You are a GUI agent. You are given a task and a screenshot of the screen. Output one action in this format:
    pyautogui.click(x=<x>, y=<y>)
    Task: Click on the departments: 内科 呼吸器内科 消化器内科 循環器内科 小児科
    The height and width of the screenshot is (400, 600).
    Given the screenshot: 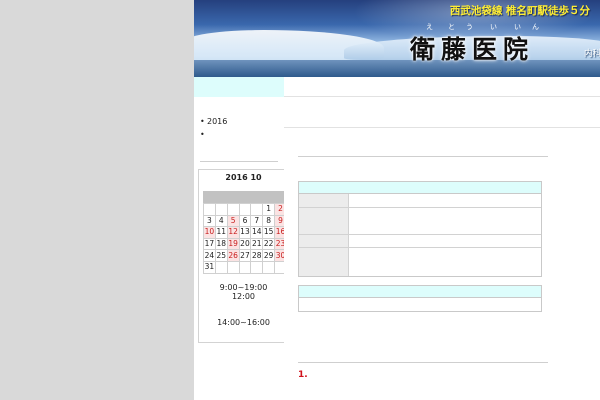 What is the action you would take?
    pyautogui.click(x=592, y=54)
    